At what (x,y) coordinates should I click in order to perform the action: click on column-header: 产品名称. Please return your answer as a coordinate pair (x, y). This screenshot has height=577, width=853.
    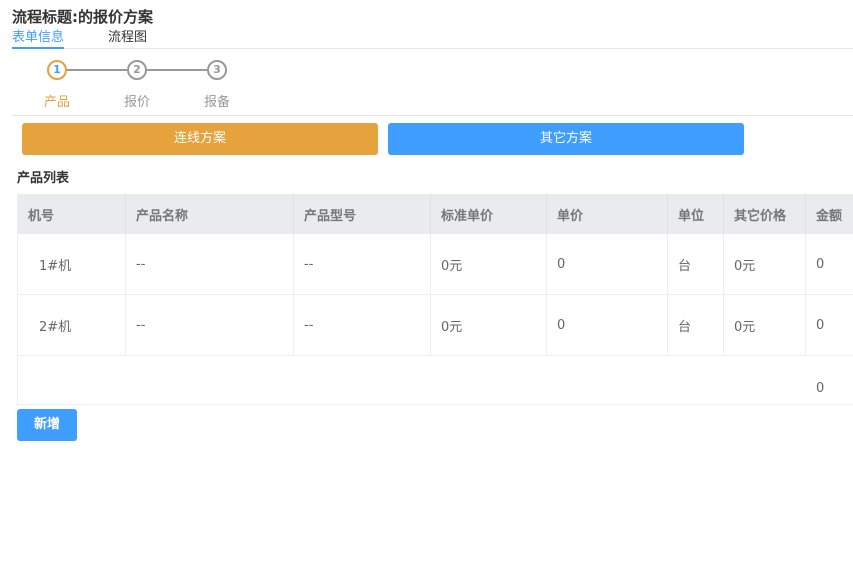
    Looking at the image, I should click on (210, 214).